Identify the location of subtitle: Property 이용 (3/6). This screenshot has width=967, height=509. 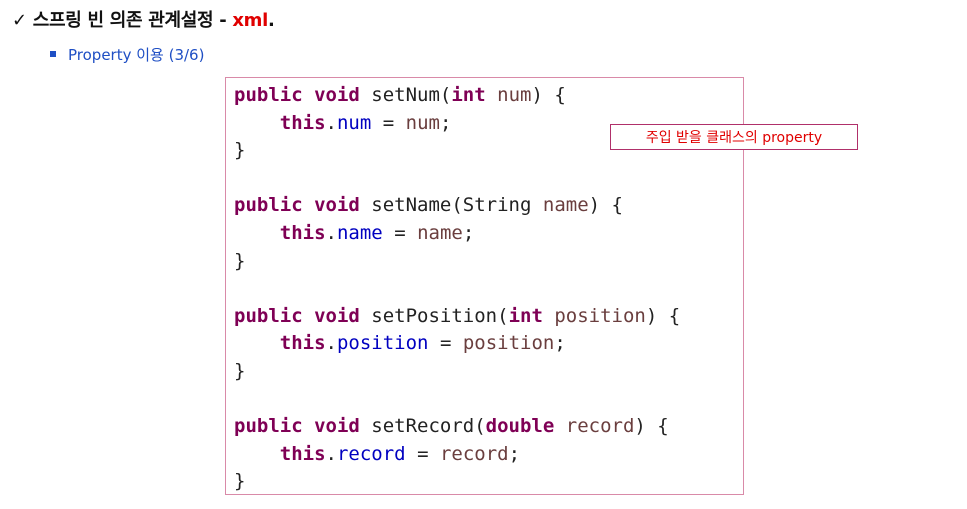
(127, 54).